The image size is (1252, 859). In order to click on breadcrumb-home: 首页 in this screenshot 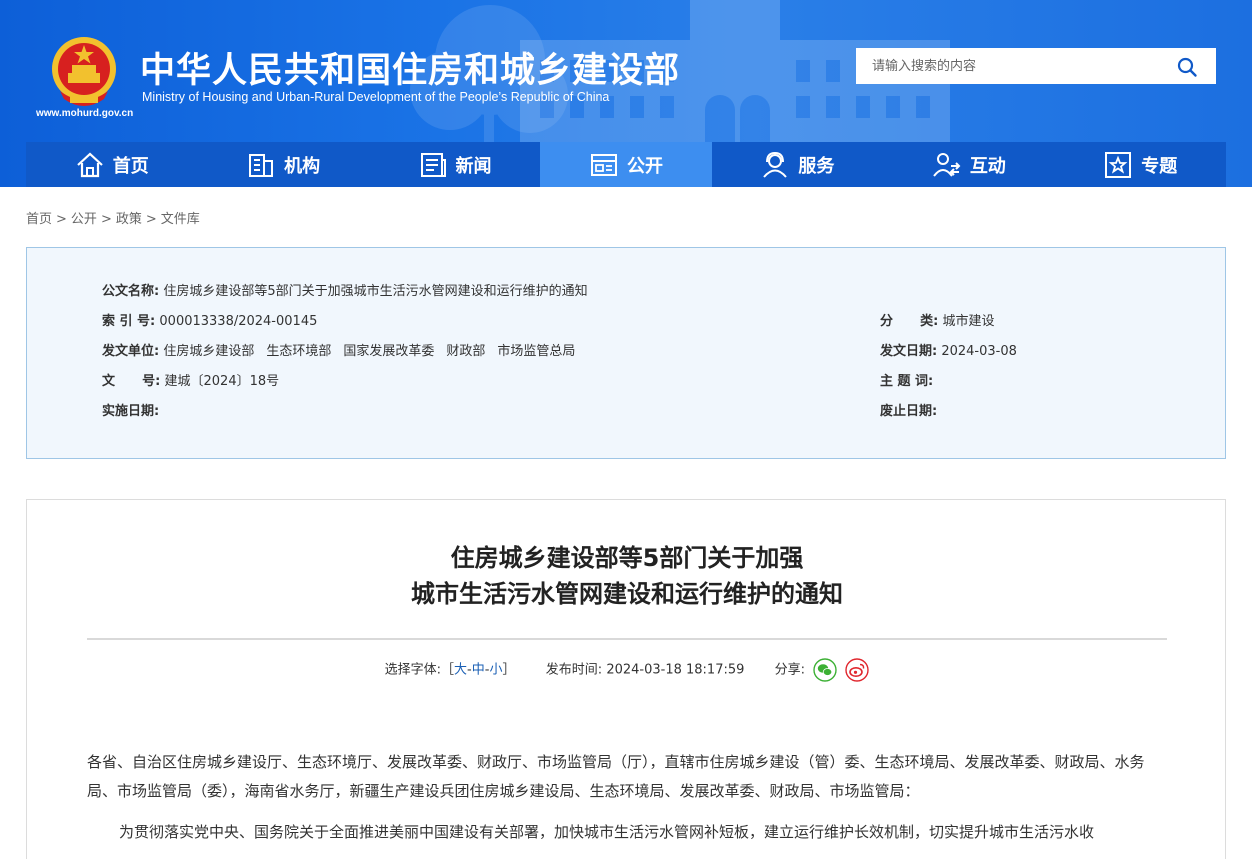, I will do `click(39, 219)`.